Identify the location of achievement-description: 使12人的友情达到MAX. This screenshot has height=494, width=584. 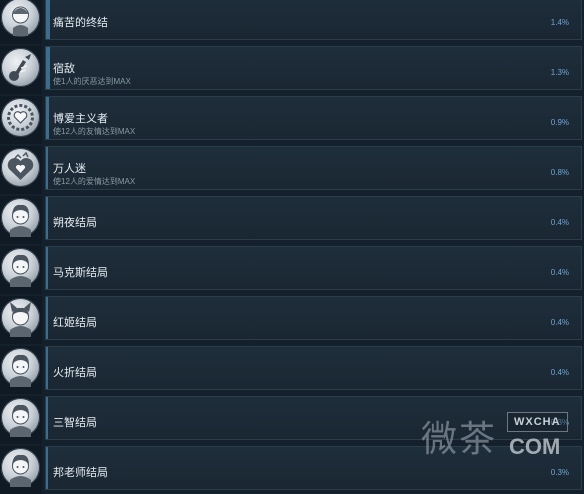
(94, 131).